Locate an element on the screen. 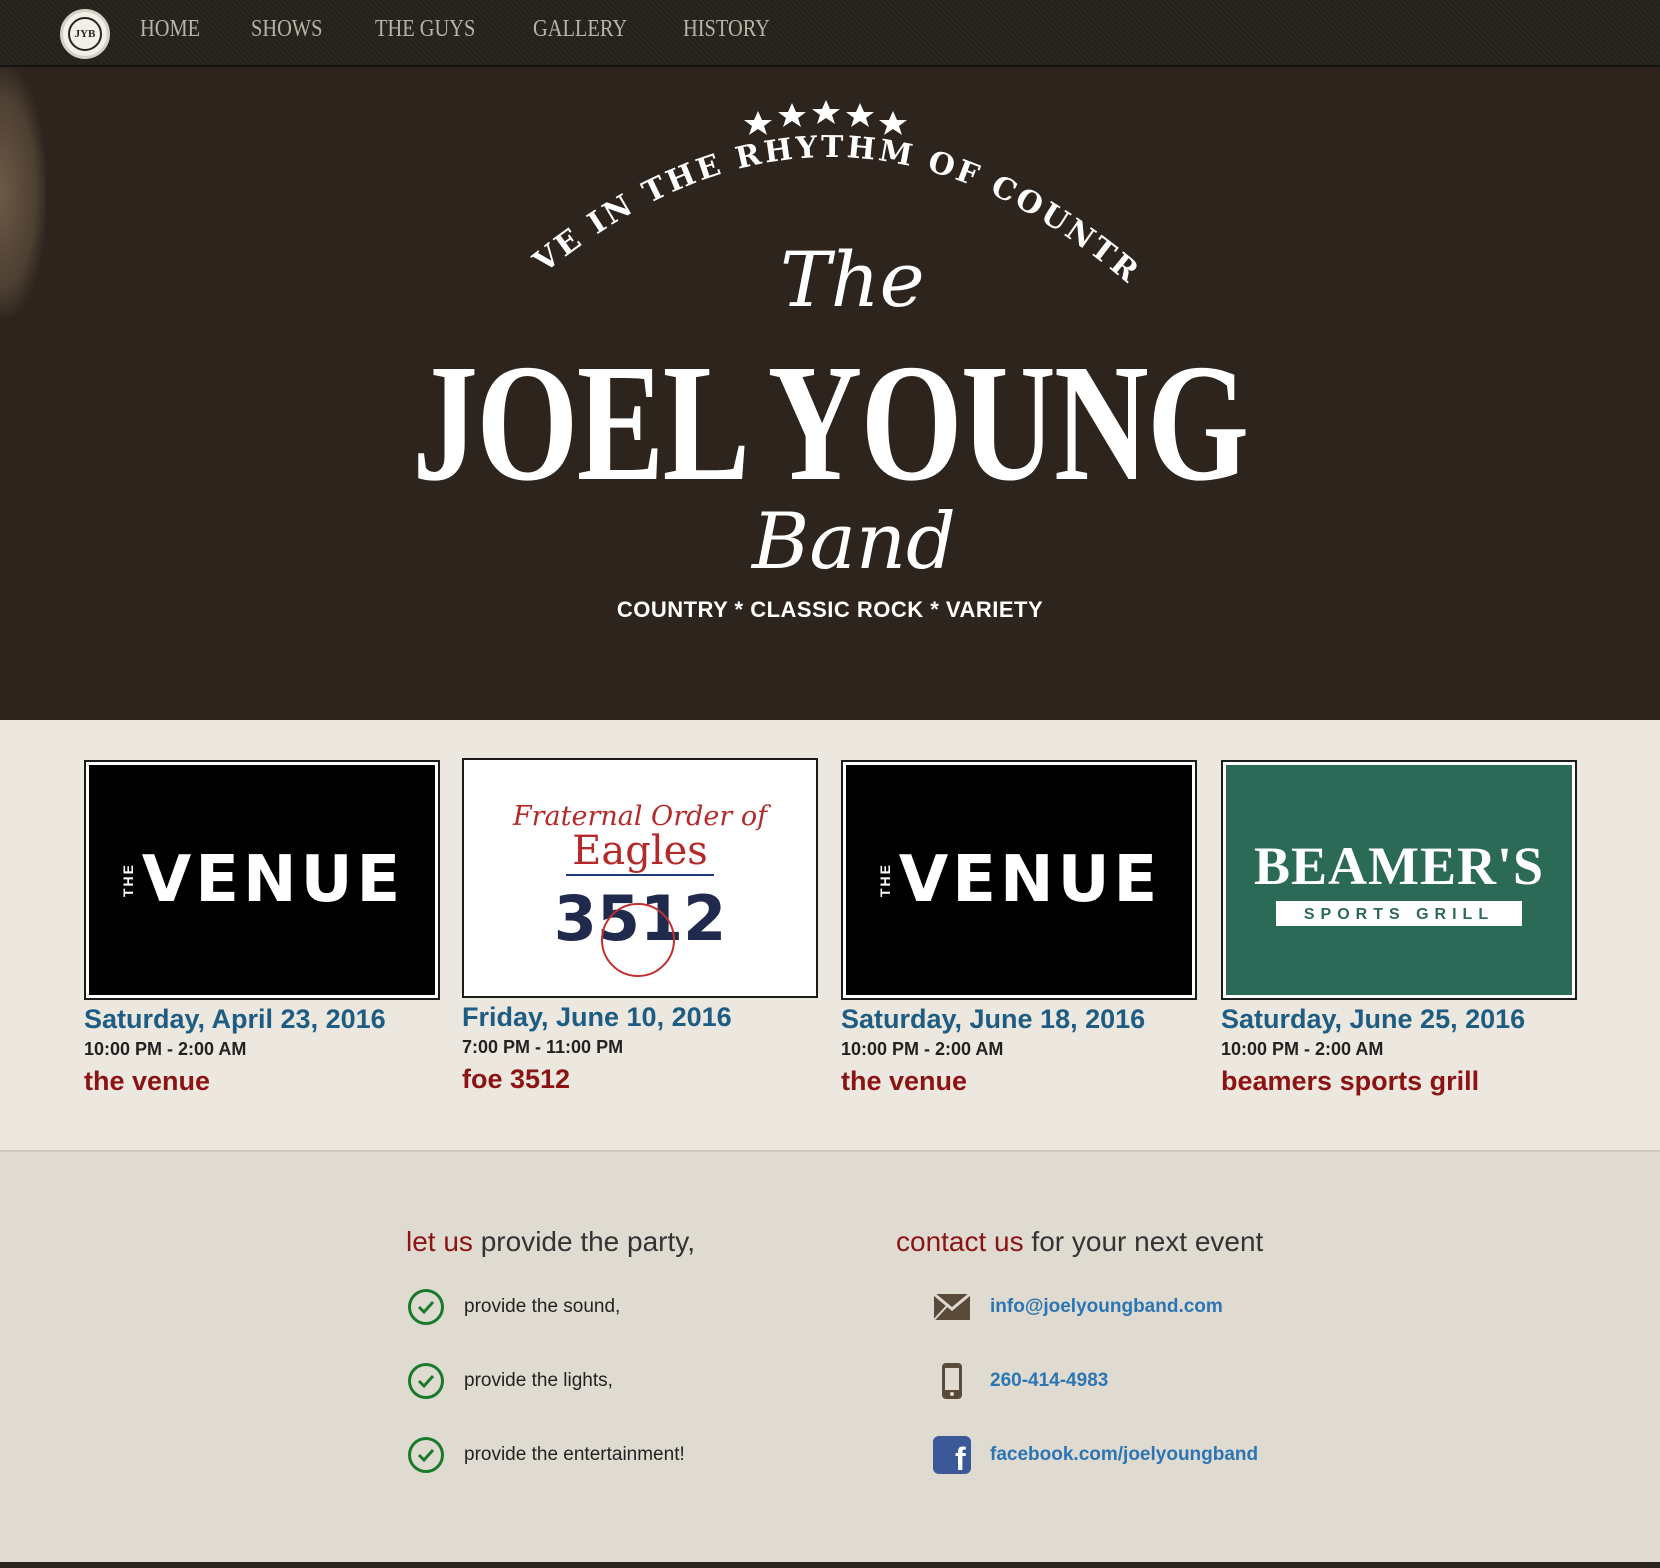  envelope-icon is located at coordinates (952, 1307).